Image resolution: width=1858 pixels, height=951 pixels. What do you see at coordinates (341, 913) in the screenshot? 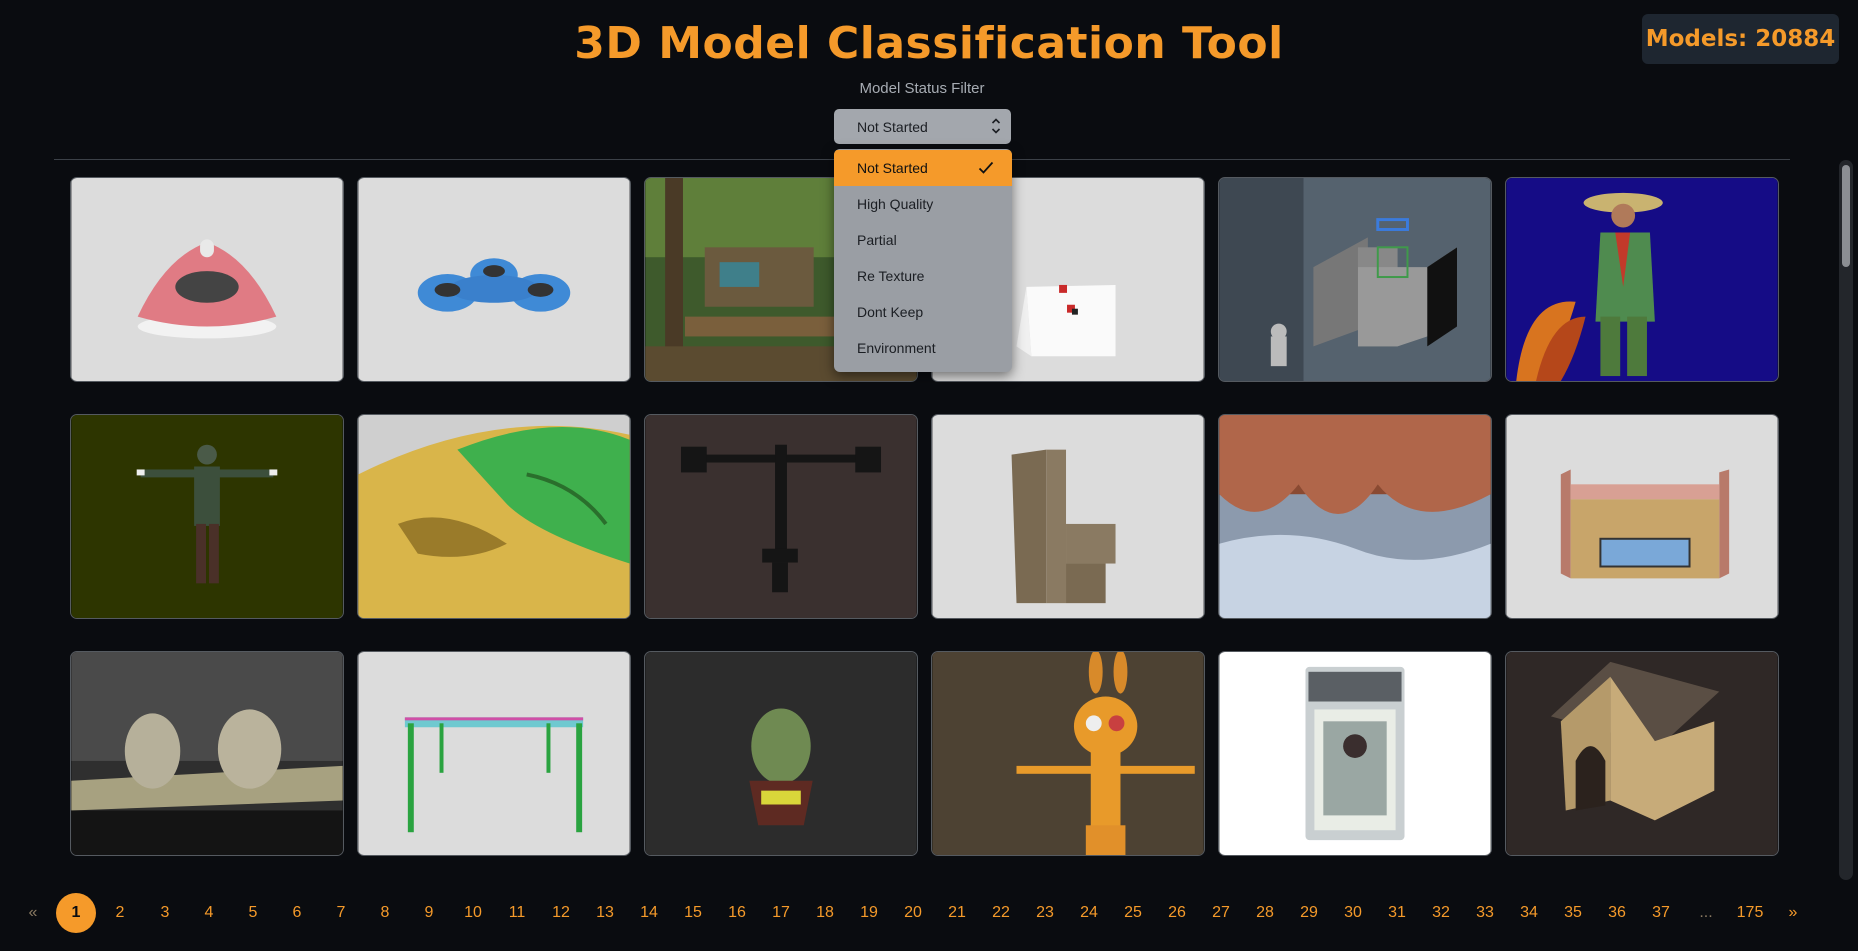
I see `page-7-button: 7` at bounding box center [341, 913].